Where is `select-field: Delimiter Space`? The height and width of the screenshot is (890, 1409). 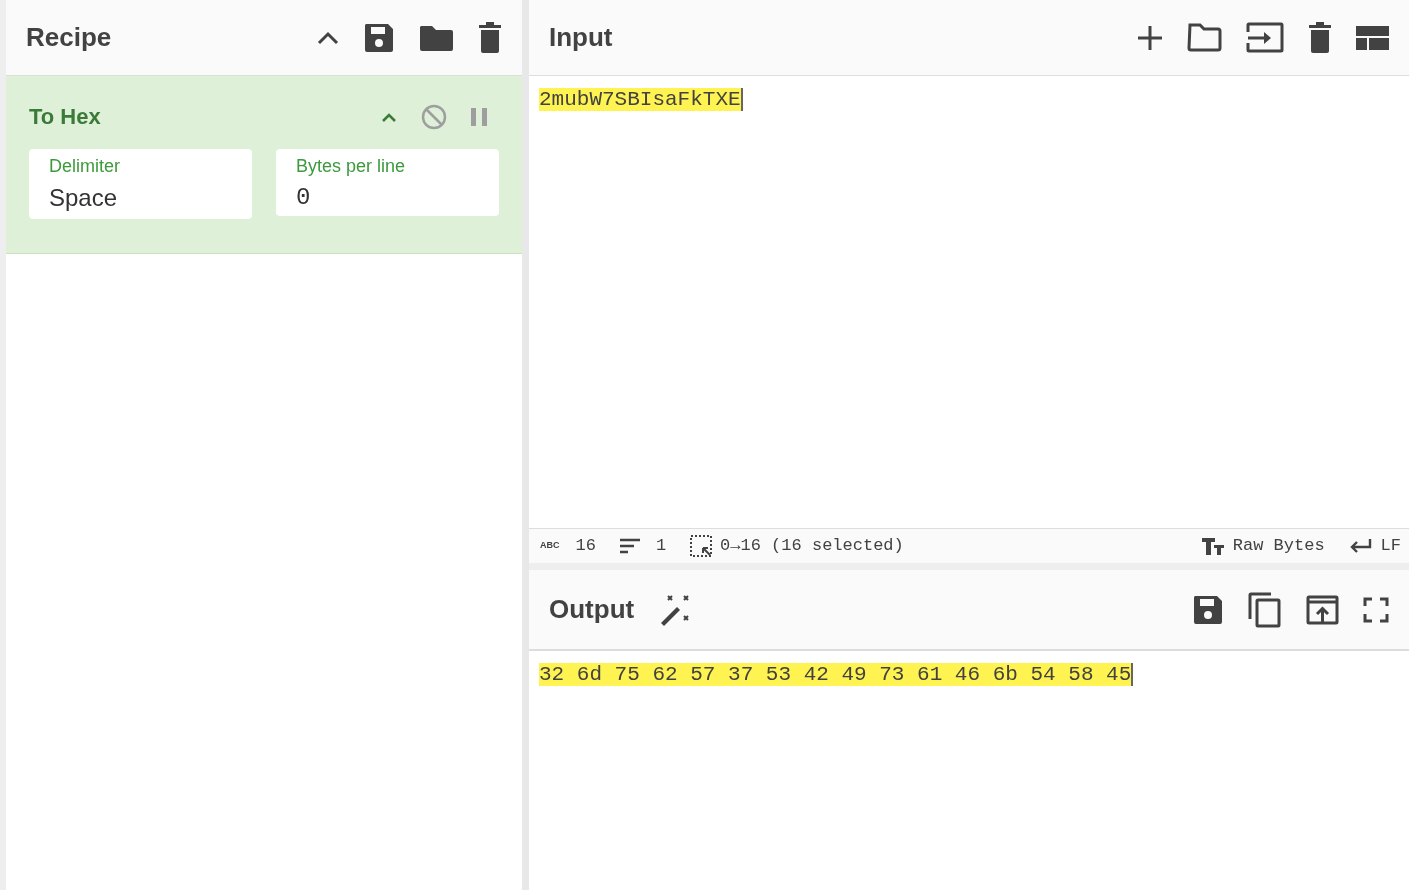 select-field: Delimiter Space is located at coordinates (140, 184).